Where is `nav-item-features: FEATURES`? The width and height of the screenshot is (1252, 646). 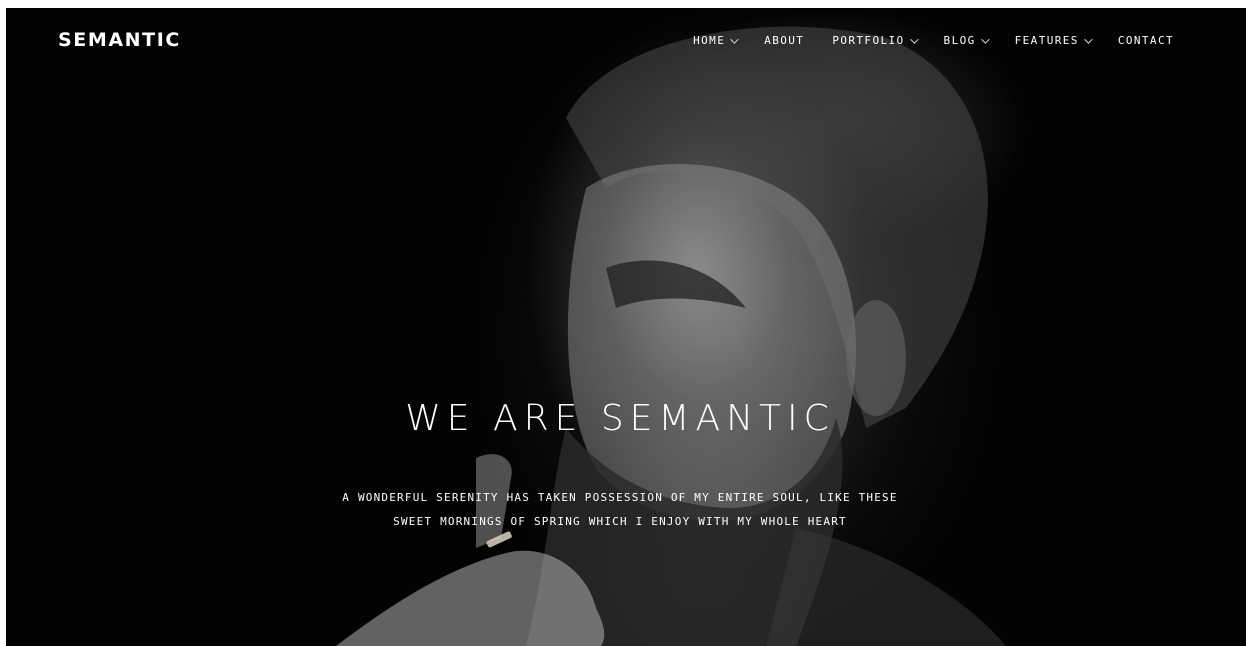
nav-item-features: FEATURES is located at coordinates (1053, 40).